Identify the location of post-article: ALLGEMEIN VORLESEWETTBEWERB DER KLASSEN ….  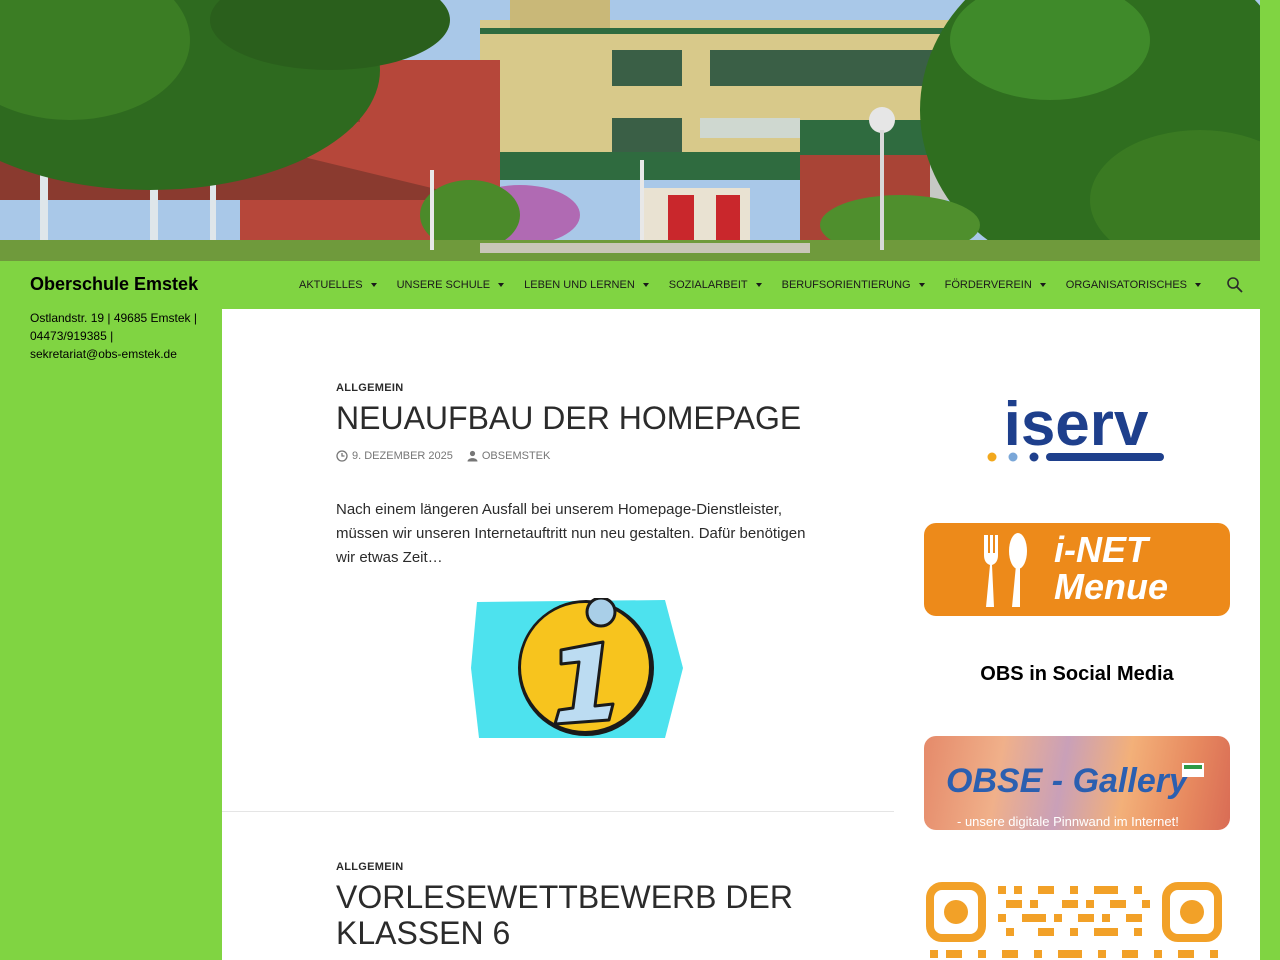
(576, 906).